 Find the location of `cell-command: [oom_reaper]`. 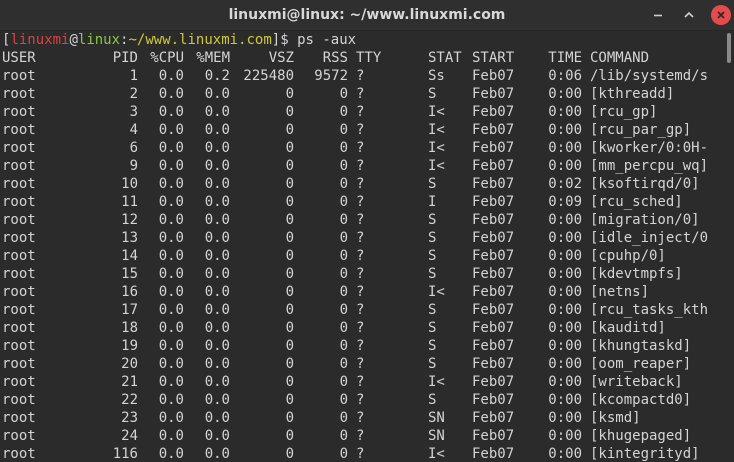

cell-command: [oom_reaper] is located at coordinates (641, 364).